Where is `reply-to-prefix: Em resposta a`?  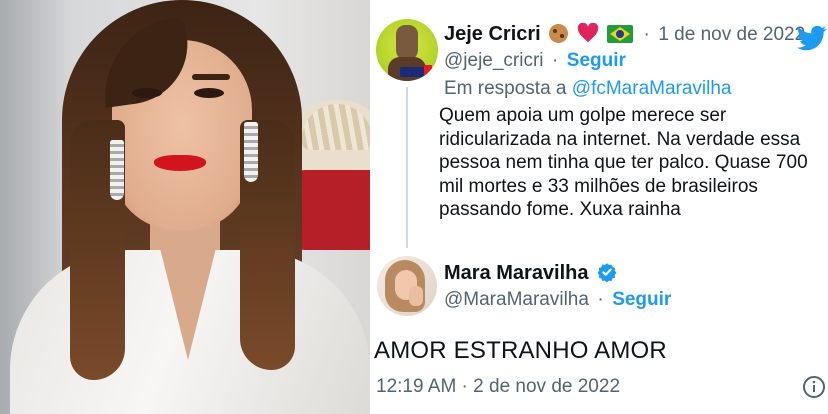 reply-to-prefix: Em resposta a is located at coordinates (505, 88).